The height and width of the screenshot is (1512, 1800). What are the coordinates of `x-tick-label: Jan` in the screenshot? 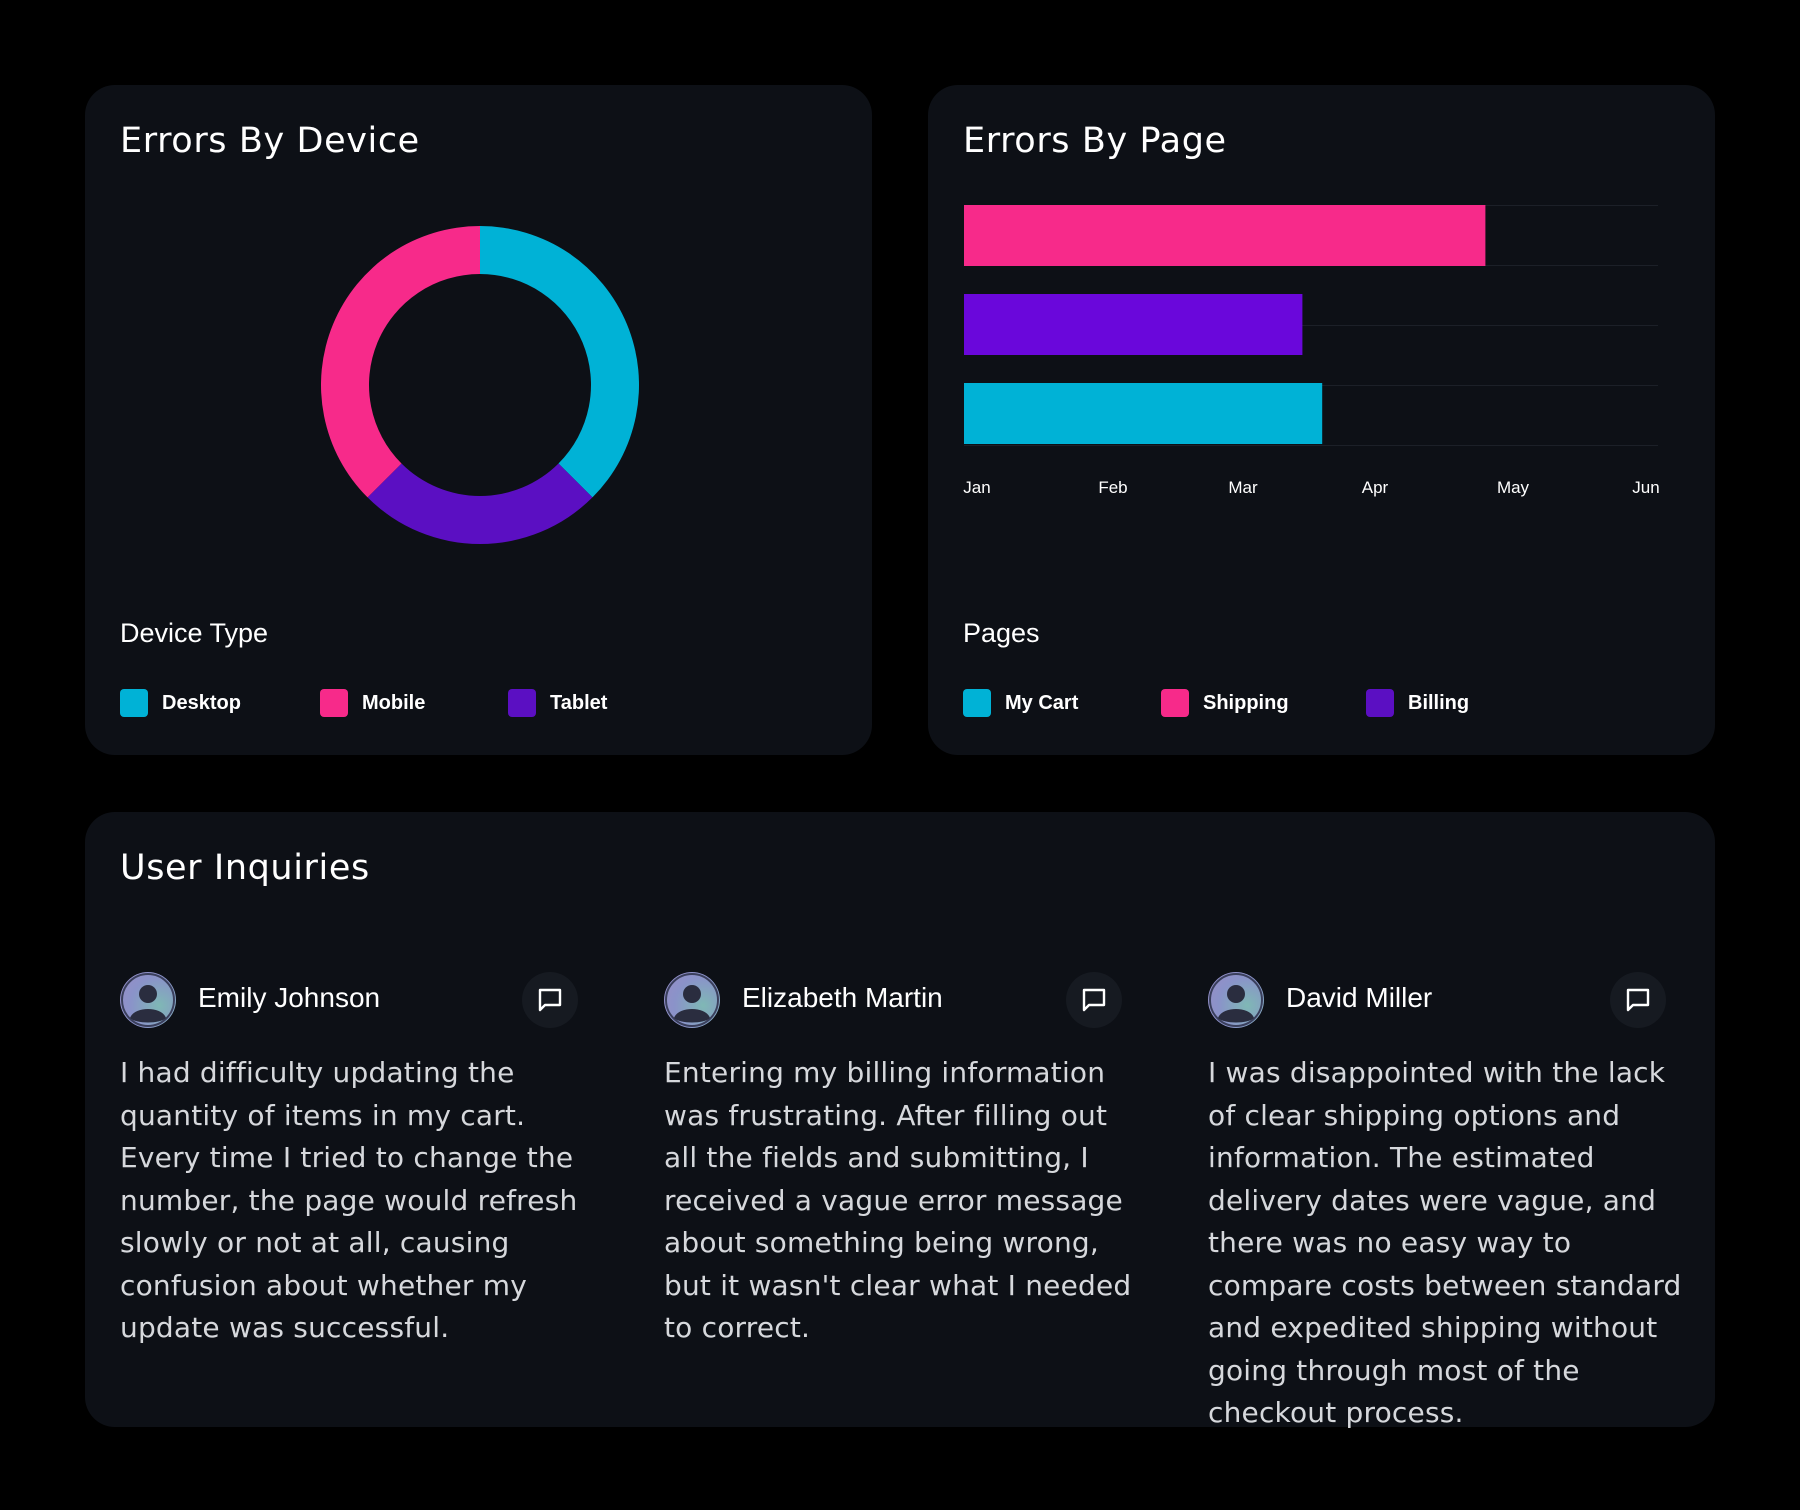 It's located at (976, 487).